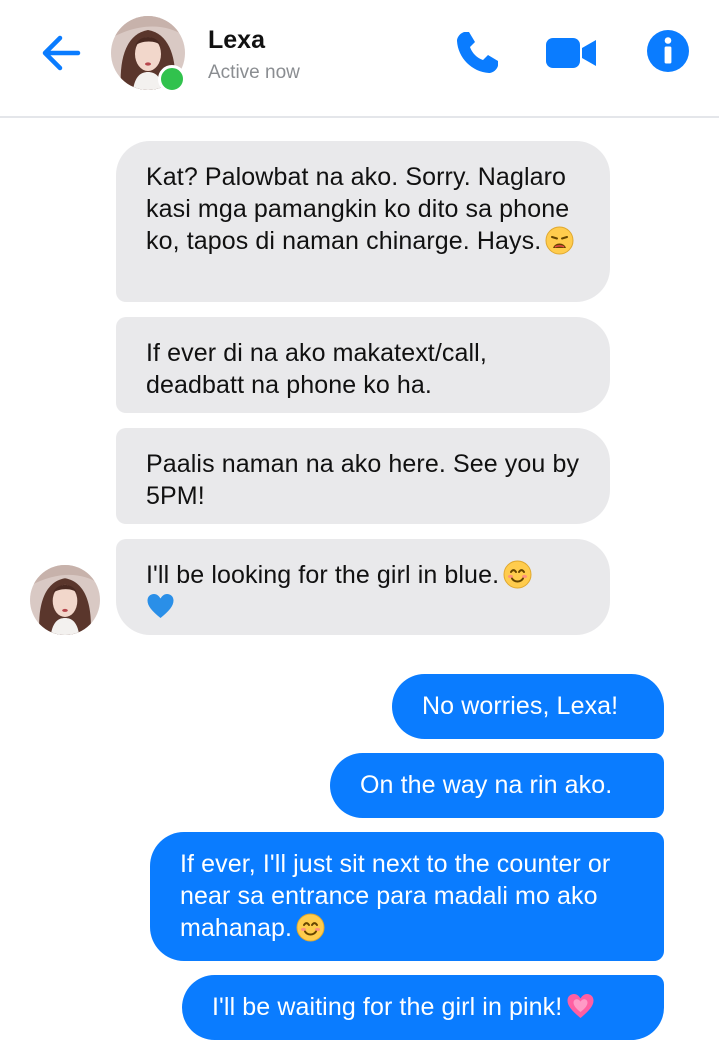 The height and width of the screenshot is (1050, 719). Describe the element at coordinates (254, 72) in the screenshot. I see `contact-status: Active now` at that location.